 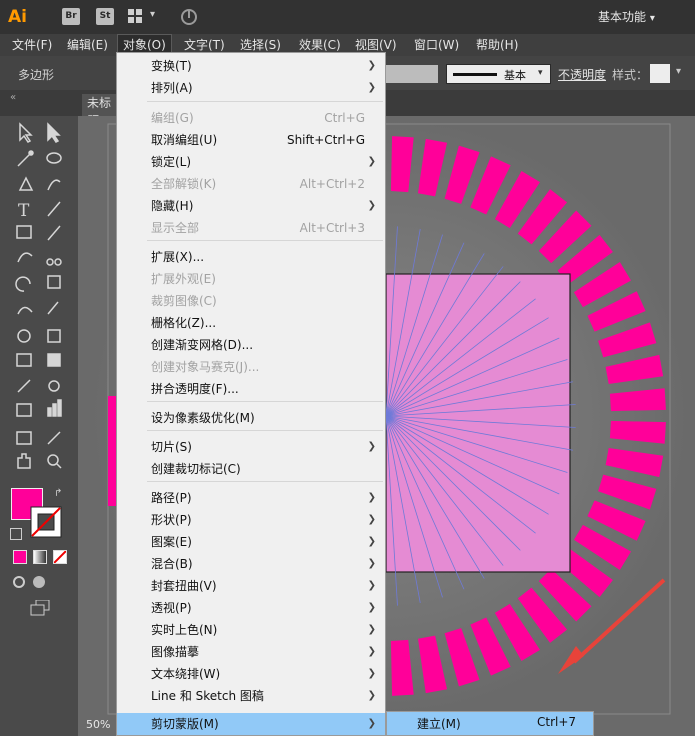 I want to click on collapse-panel-icon: «, so click(x=13, y=97).